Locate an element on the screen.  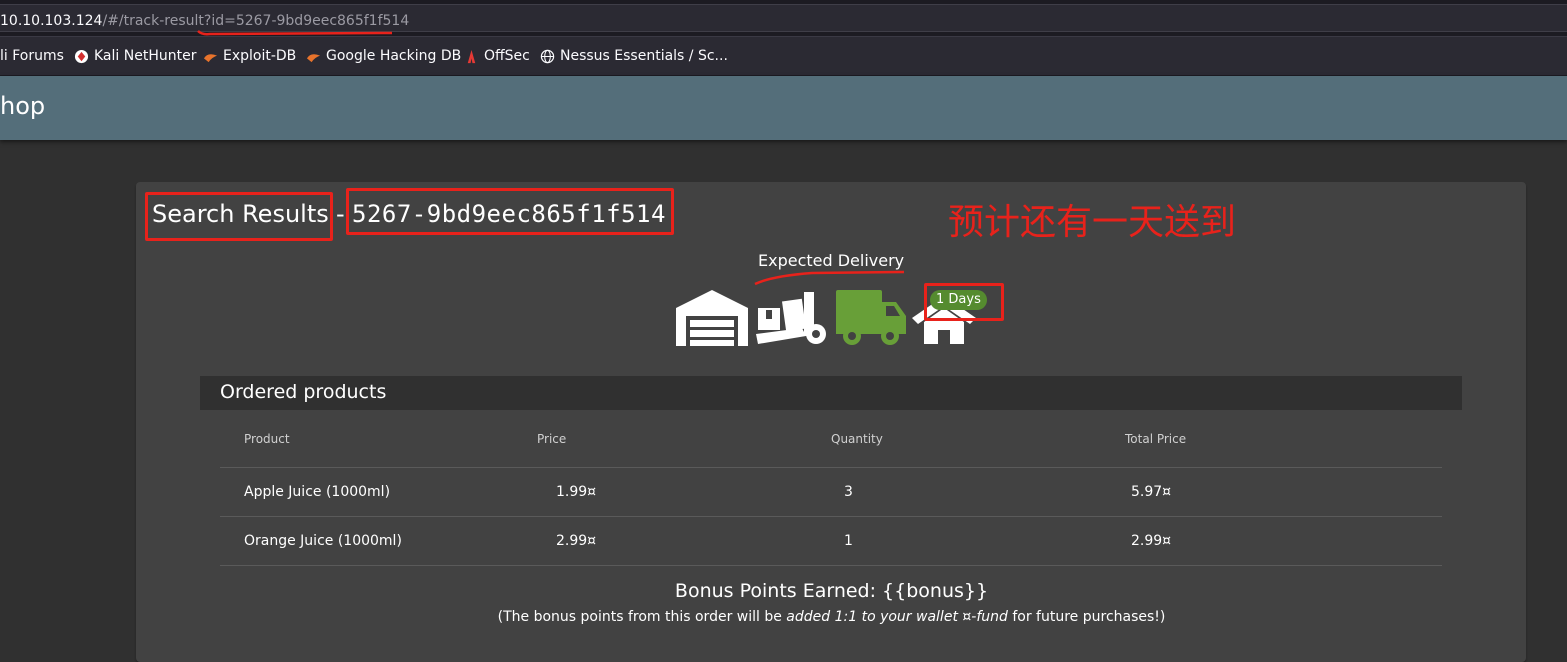
bookmark-label: Google Hacking DB is located at coordinates (394, 56).